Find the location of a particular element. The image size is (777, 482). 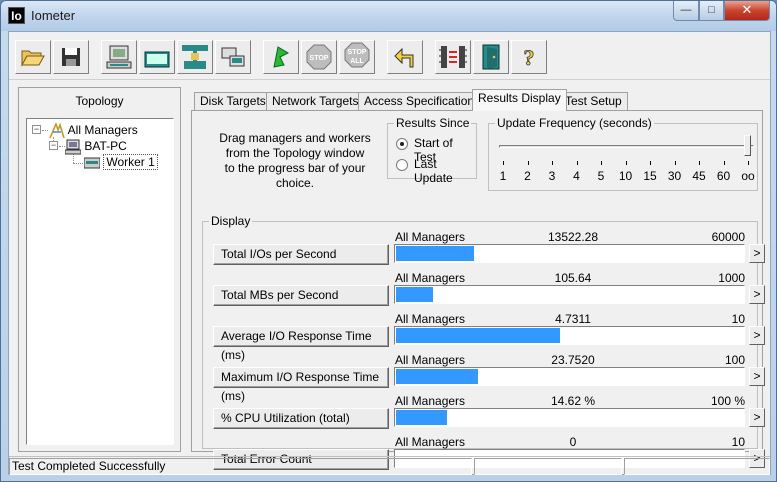

folder-open-icon is located at coordinates (33, 58).